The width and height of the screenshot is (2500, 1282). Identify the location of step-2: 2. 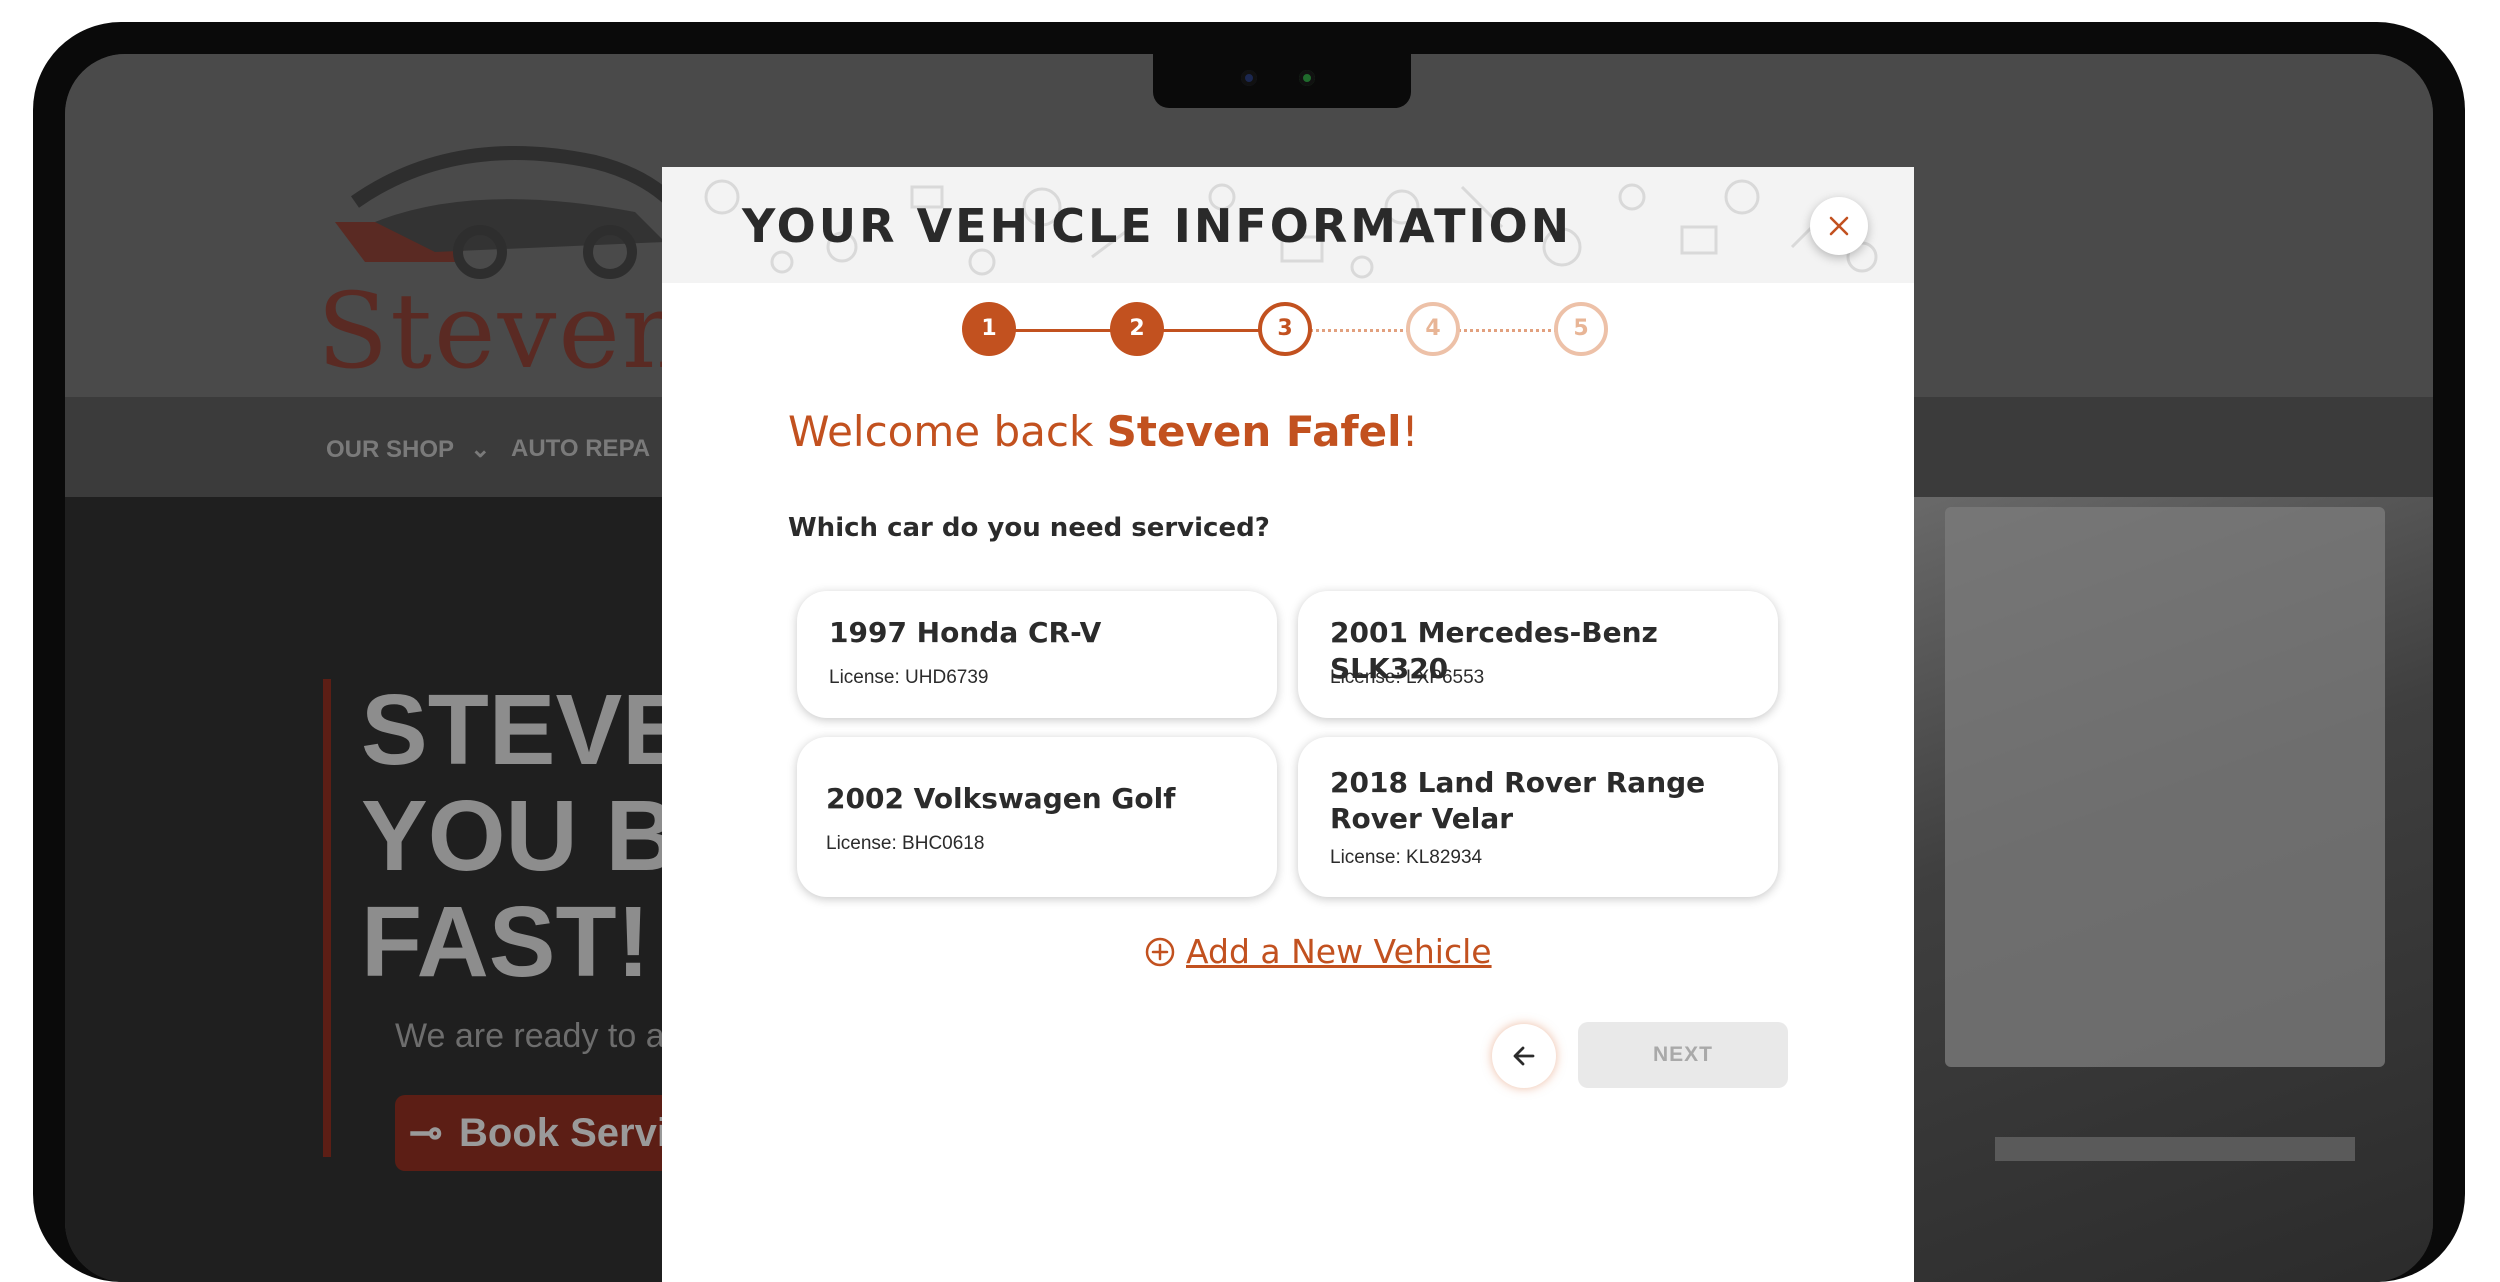
(1137, 329).